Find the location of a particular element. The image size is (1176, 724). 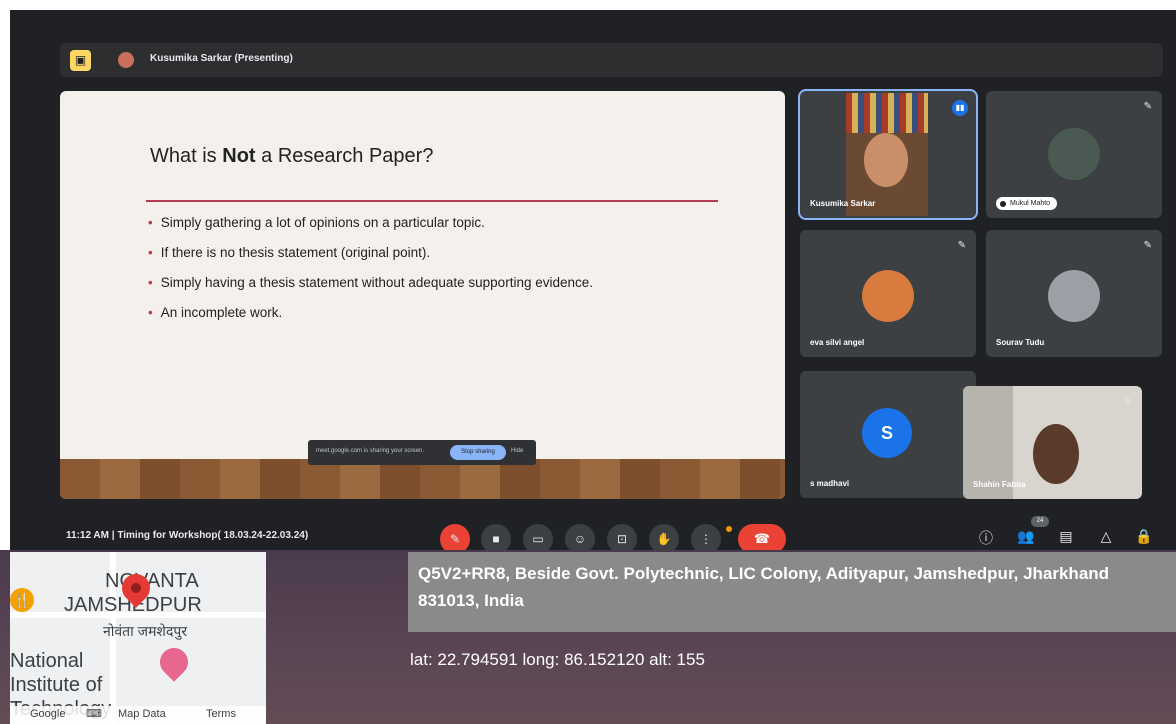

info-icon: ⓘ is located at coordinates (986, 538).